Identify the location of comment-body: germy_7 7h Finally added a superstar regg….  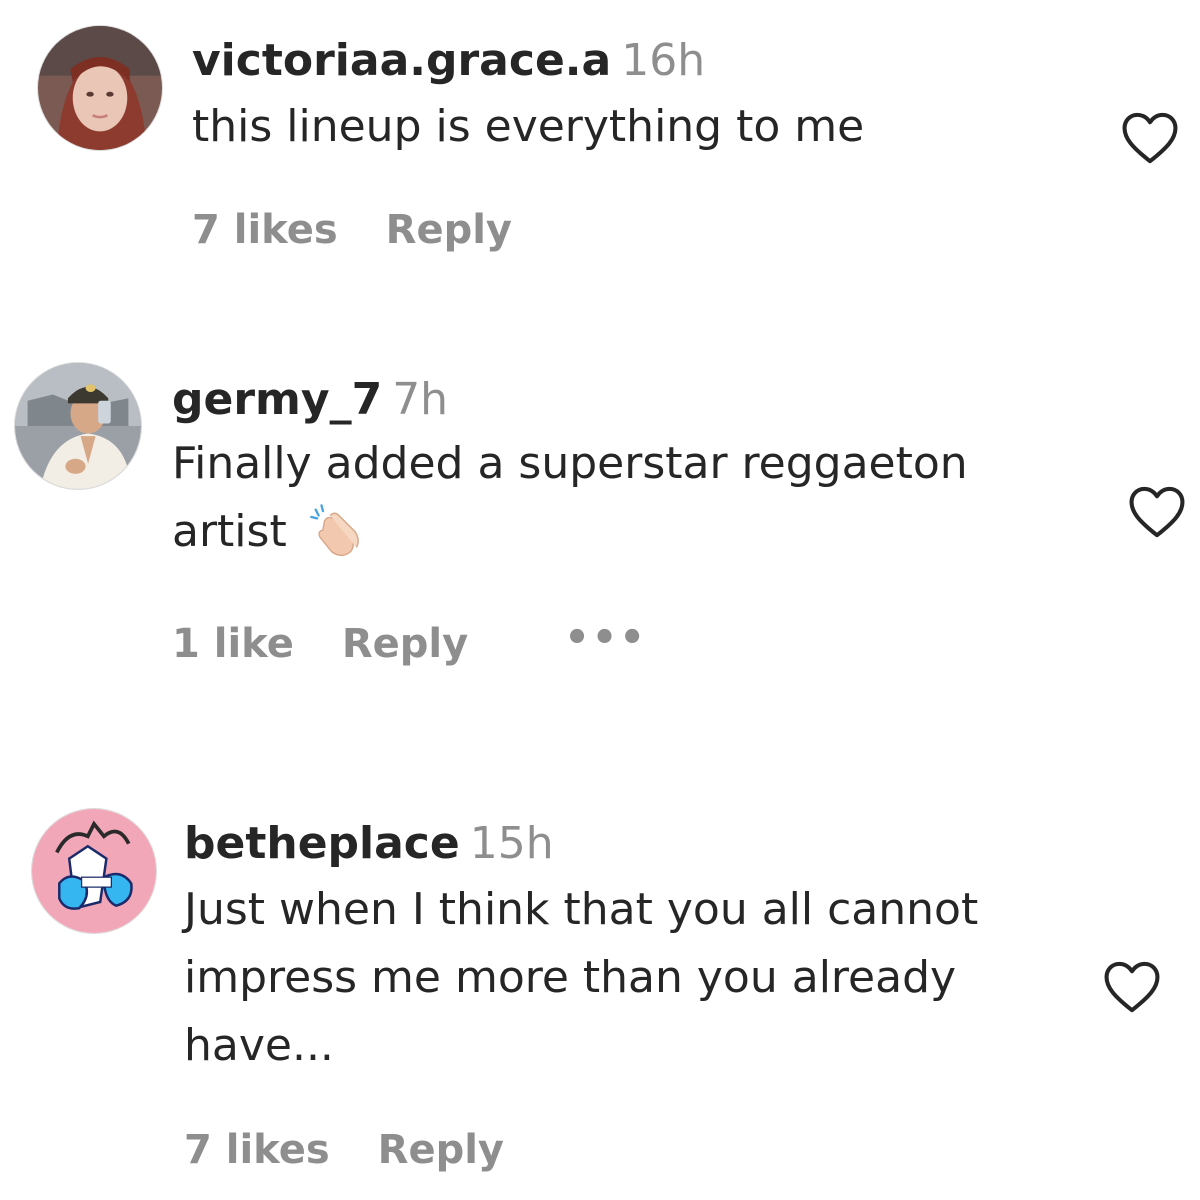
(570, 469).